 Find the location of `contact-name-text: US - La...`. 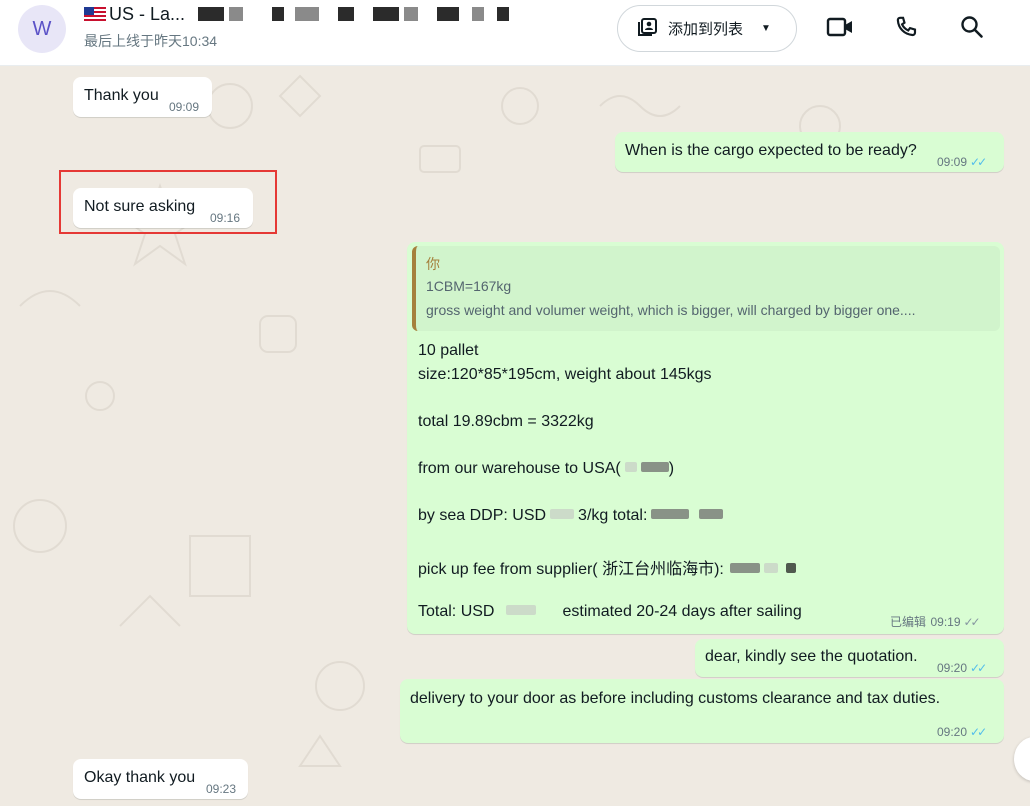

contact-name-text: US - La... is located at coordinates (147, 14).